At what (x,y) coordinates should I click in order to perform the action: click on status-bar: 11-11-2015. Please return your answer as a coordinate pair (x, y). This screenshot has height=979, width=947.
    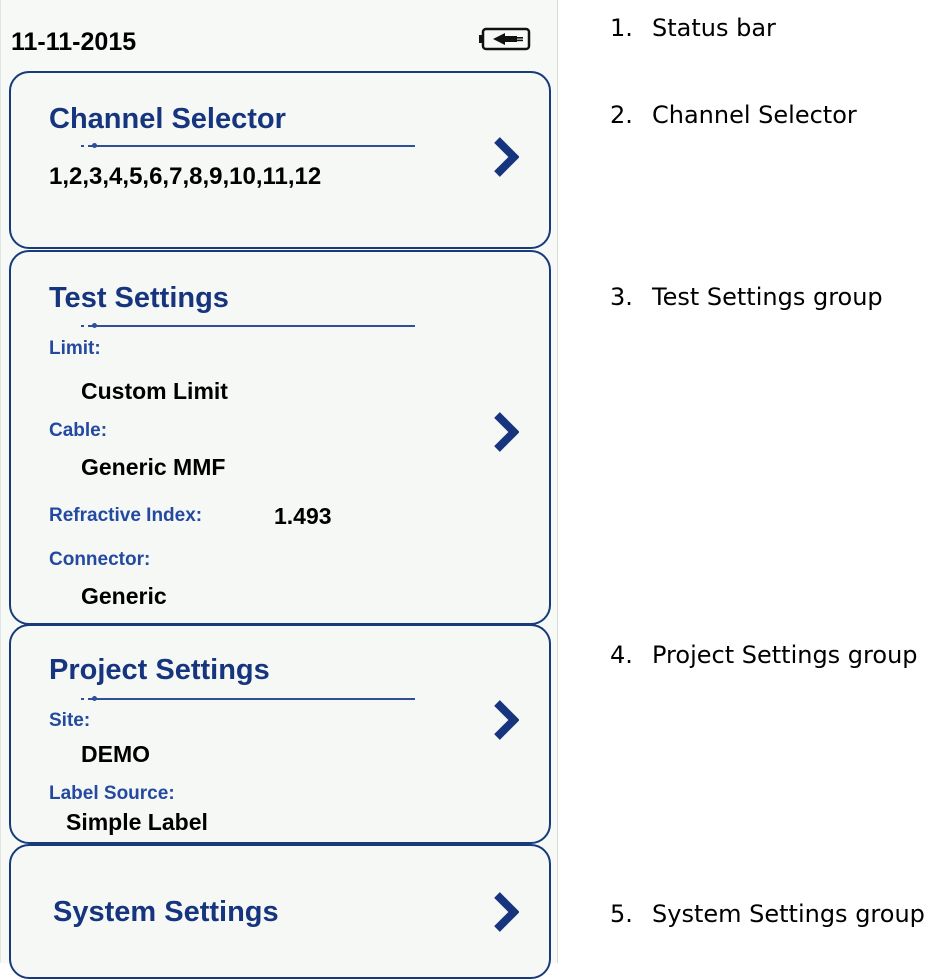
    Looking at the image, I should click on (279, 37).